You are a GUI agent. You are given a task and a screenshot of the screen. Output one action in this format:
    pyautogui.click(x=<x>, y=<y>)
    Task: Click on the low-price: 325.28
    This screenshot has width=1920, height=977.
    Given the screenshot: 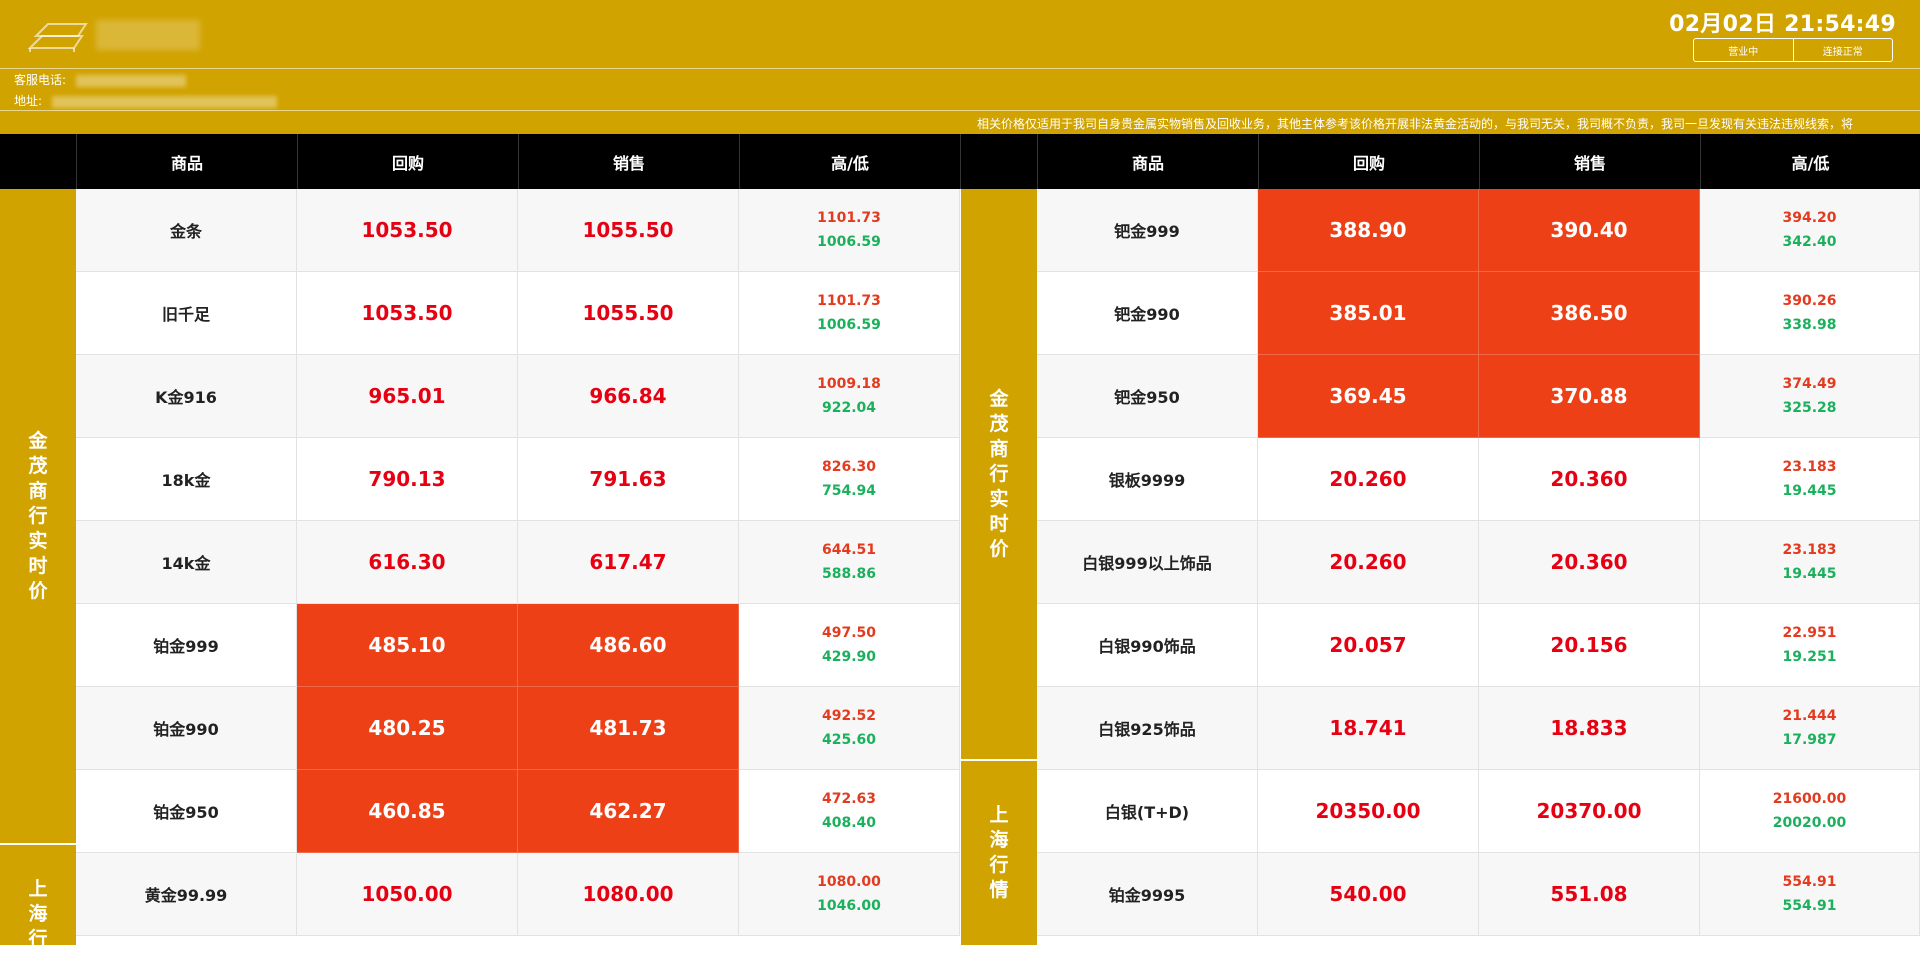 What is the action you would take?
    pyautogui.click(x=1809, y=408)
    